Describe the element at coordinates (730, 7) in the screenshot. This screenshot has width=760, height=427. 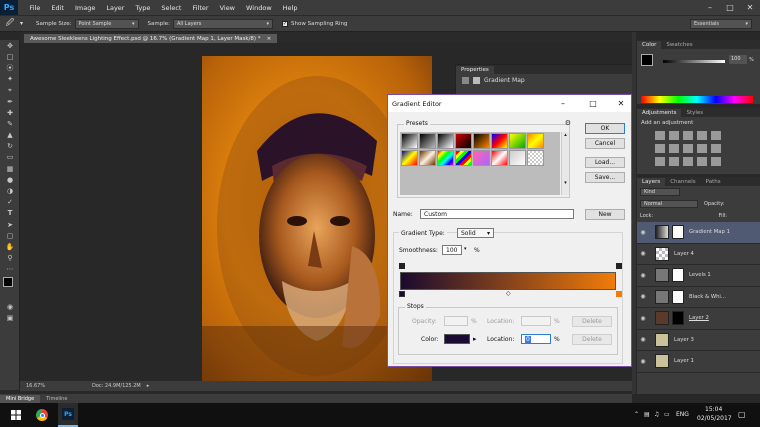
I see `maximize-button: □` at that location.